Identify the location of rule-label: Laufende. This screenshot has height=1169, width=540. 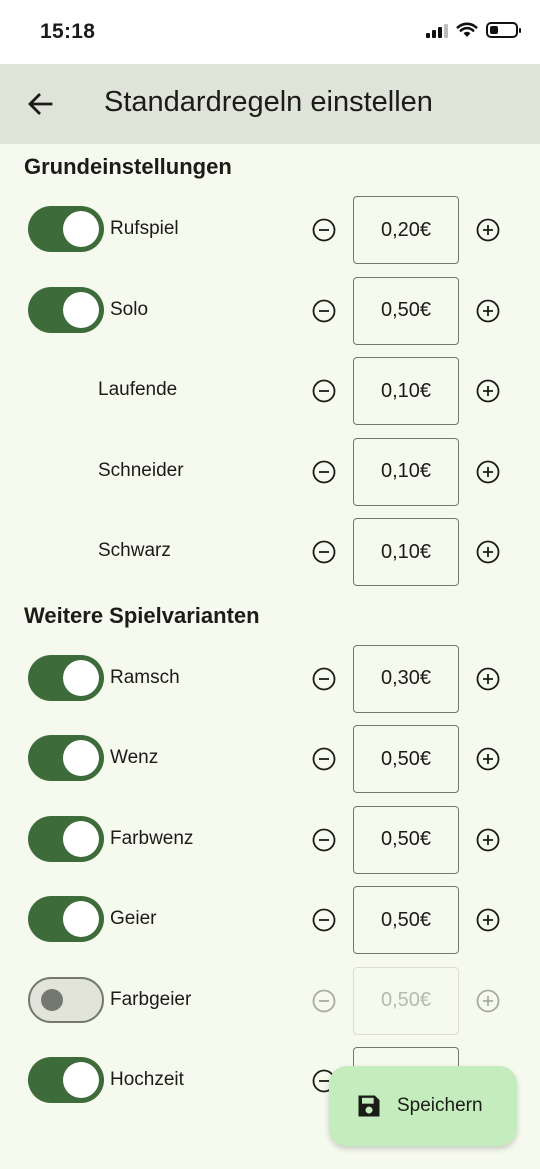
(138, 389).